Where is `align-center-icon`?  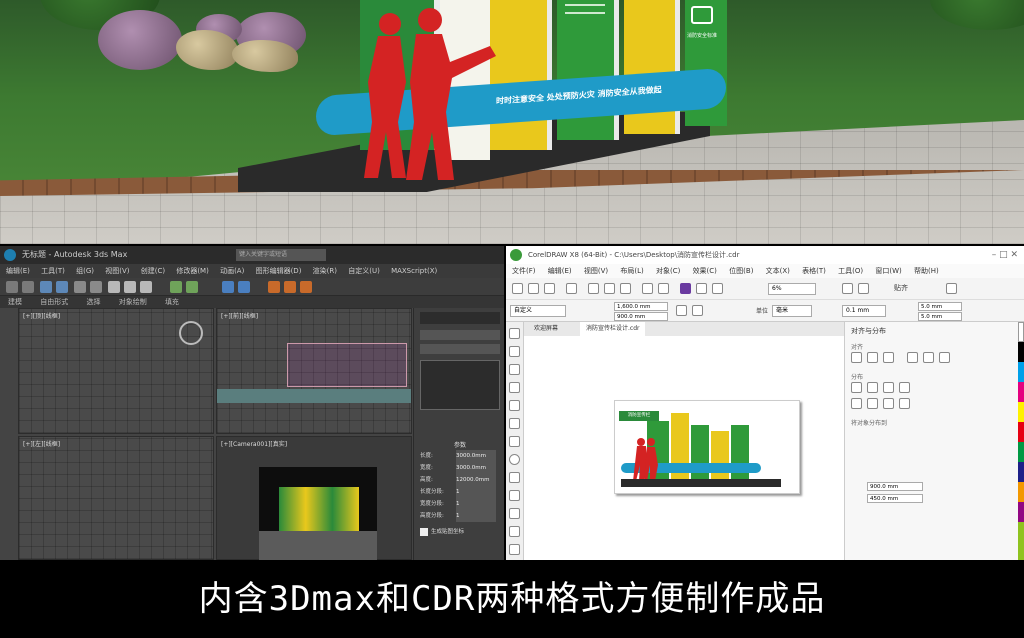
align-center-icon is located at coordinates (872, 357).